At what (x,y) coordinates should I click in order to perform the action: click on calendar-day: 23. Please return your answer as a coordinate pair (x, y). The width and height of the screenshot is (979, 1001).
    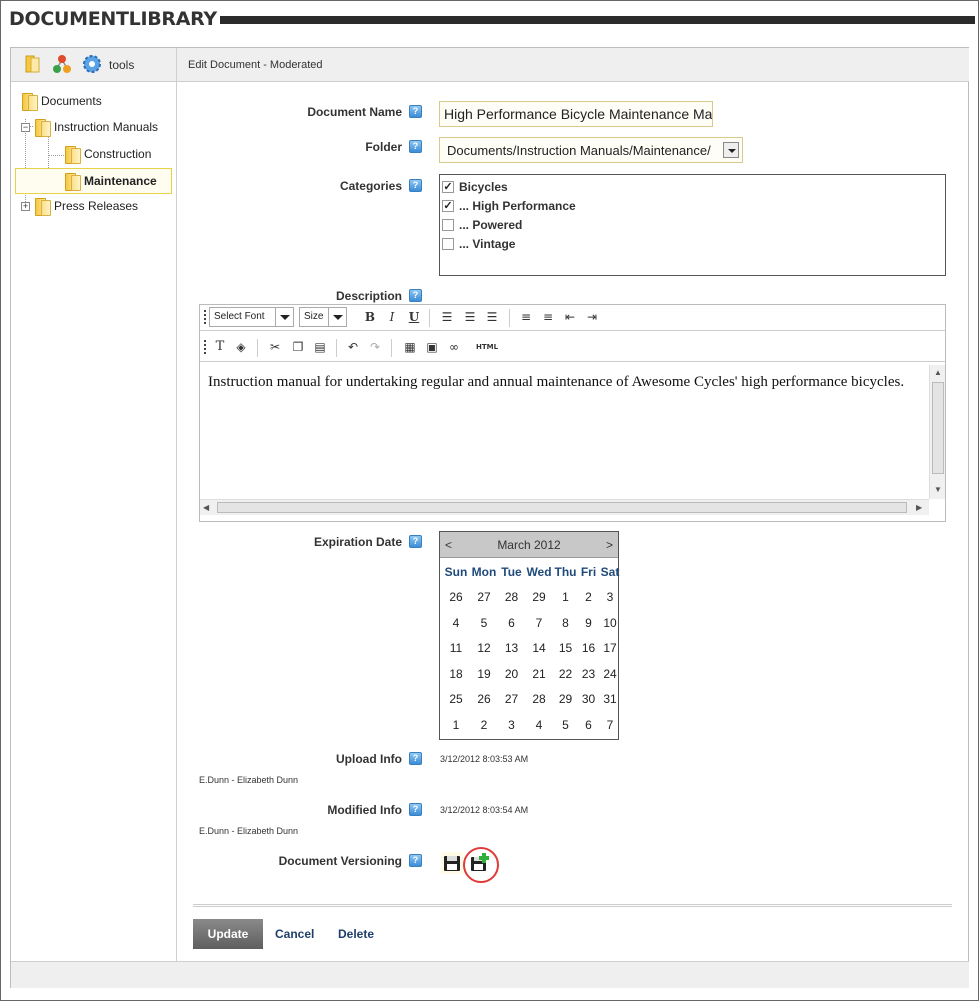
    Looking at the image, I should click on (588, 675).